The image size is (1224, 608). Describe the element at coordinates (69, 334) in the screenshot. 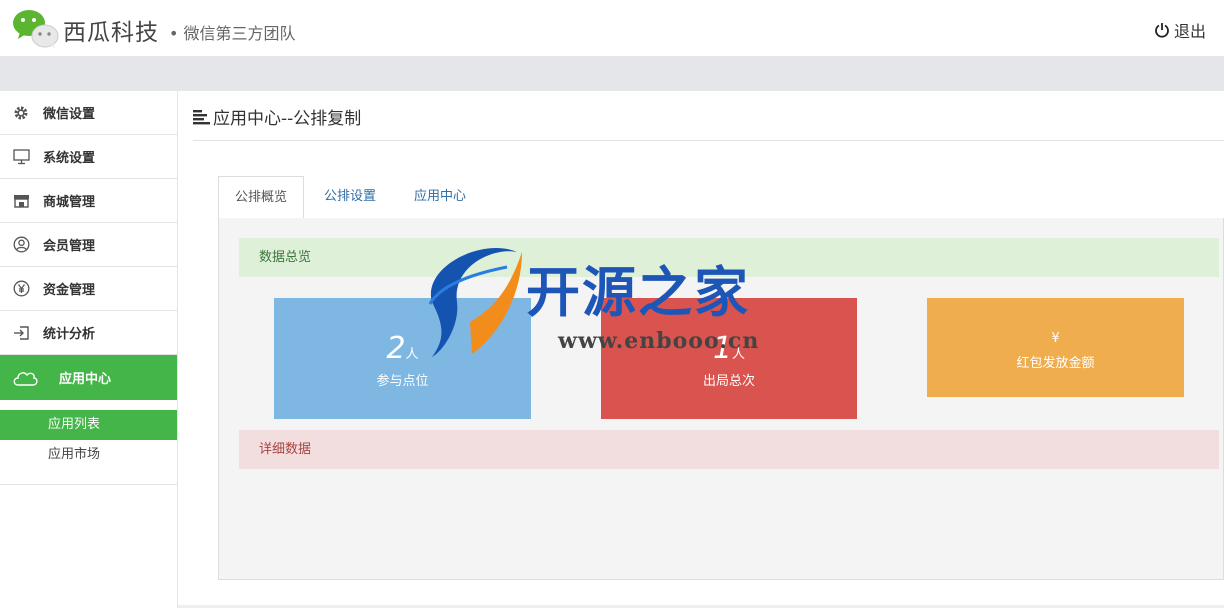

I see `sidebar-item-label: 统计分析` at that location.